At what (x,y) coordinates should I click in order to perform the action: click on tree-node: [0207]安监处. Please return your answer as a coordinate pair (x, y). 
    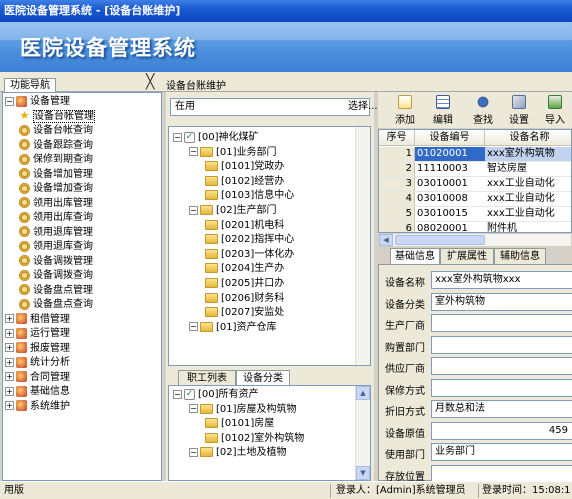
    Looking at the image, I should click on (244, 313).